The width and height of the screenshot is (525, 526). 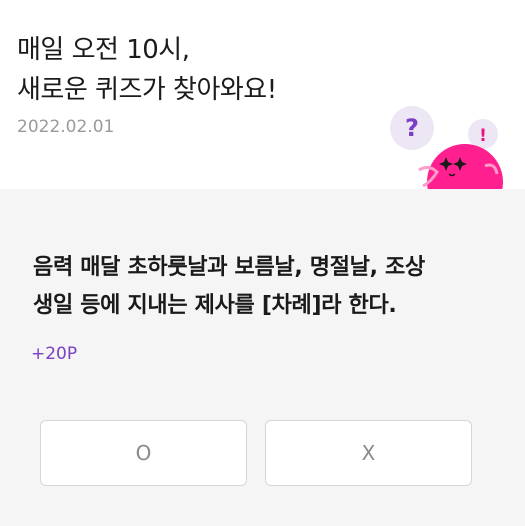 I want to click on answer-o-button: O, so click(x=143, y=453).